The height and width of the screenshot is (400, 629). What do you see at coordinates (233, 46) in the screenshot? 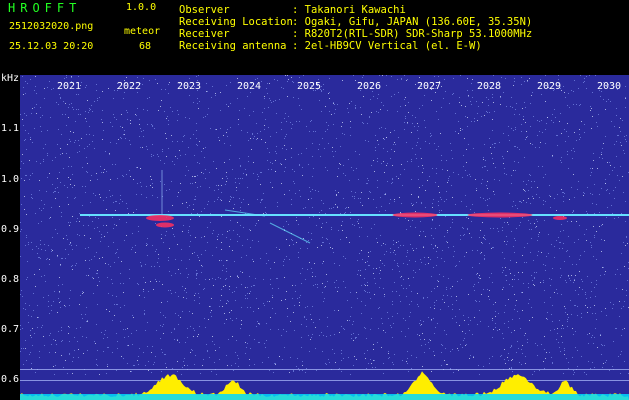
I see `antenna-label: Receiving antenna` at bounding box center [233, 46].